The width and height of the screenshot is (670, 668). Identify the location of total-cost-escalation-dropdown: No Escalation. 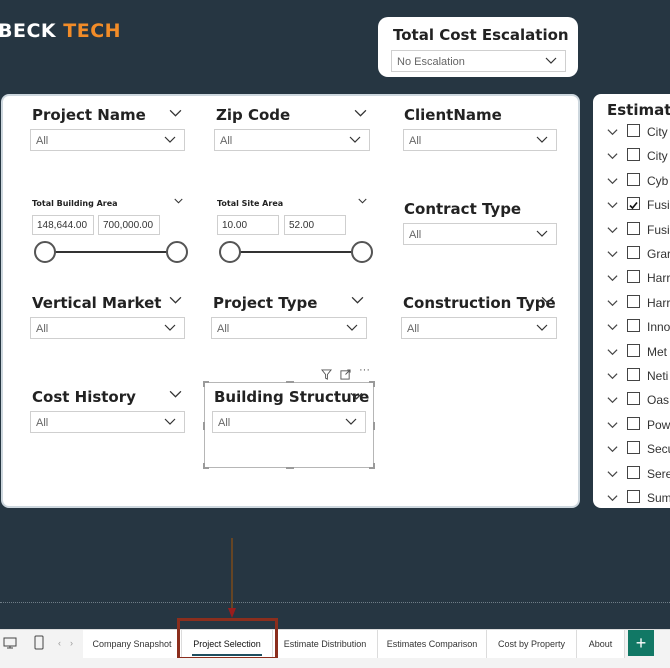
(478, 61).